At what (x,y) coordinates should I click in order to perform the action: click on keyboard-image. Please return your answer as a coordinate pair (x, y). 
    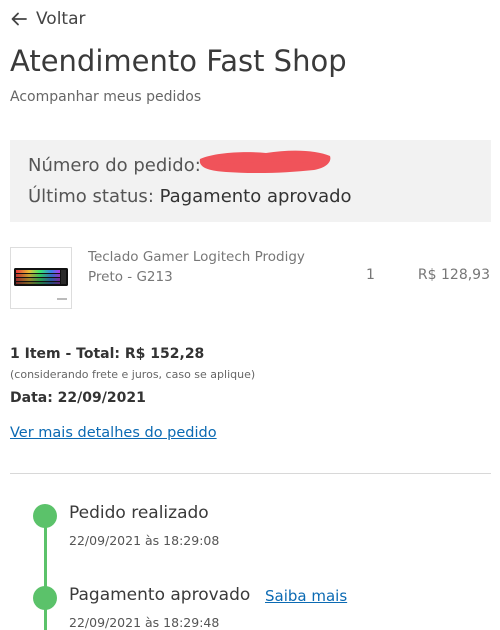
    Looking at the image, I should click on (41, 284).